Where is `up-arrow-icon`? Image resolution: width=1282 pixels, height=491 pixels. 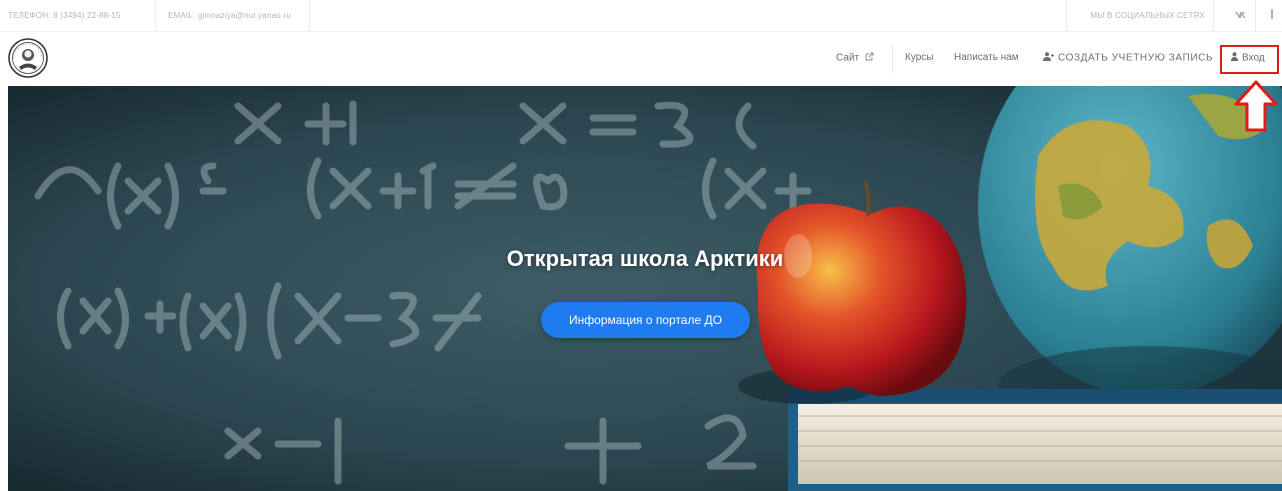 up-arrow-icon is located at coordinates (1256, 106).